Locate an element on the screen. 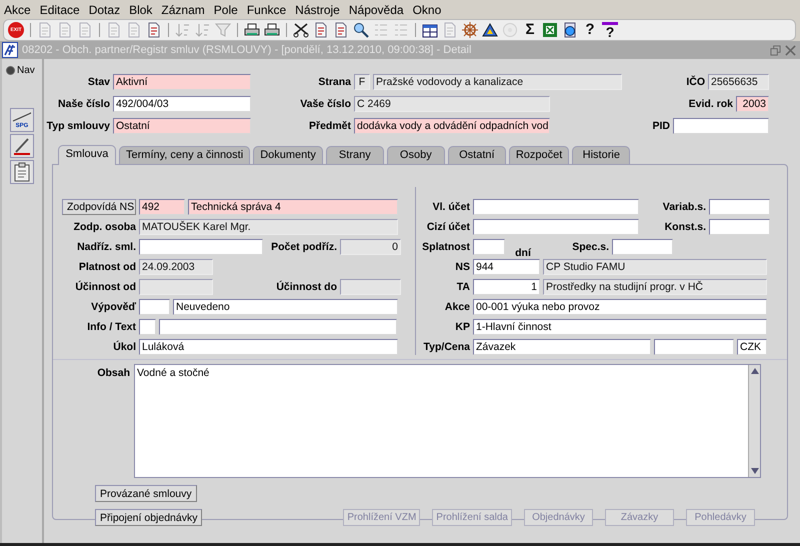  scroll-down-icon is located at coordinates (754, 471).